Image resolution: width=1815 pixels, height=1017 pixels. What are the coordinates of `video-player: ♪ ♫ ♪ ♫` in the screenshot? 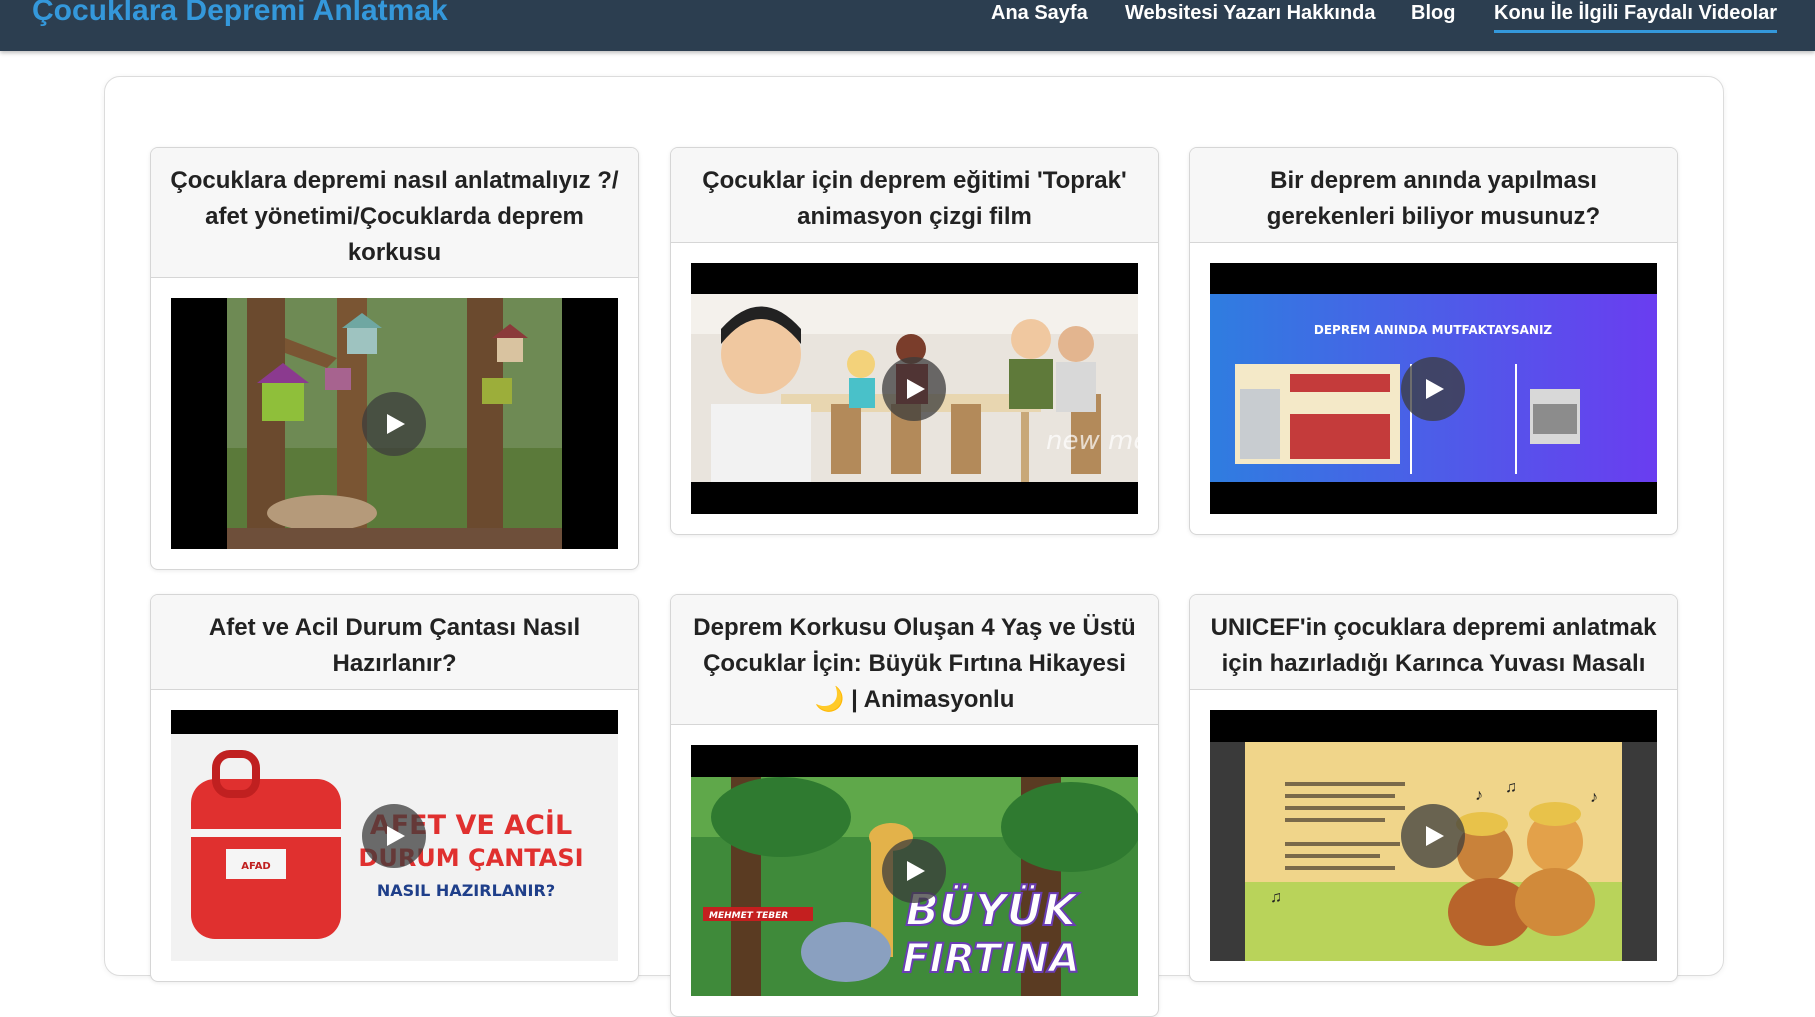 It's located at (1433, 835).